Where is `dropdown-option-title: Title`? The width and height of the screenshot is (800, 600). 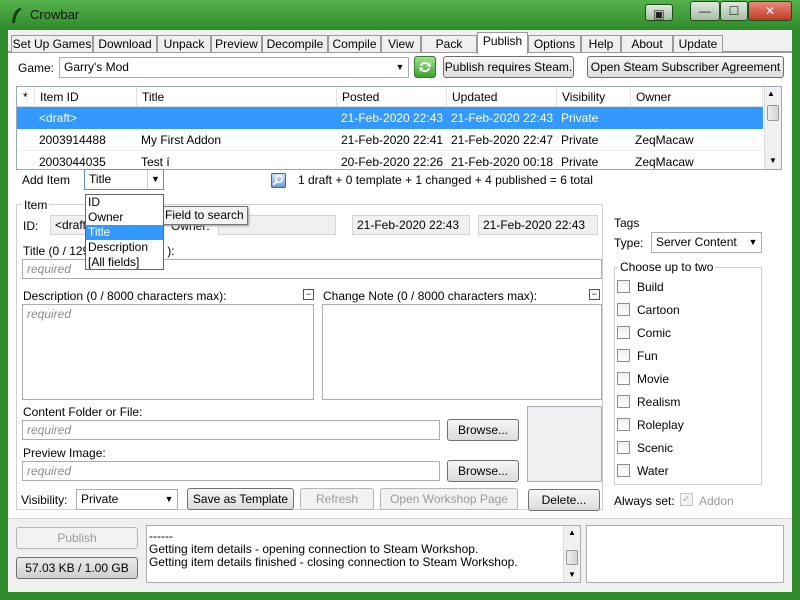
dropdown-option-title: Title is located at coordinates (124, 232).